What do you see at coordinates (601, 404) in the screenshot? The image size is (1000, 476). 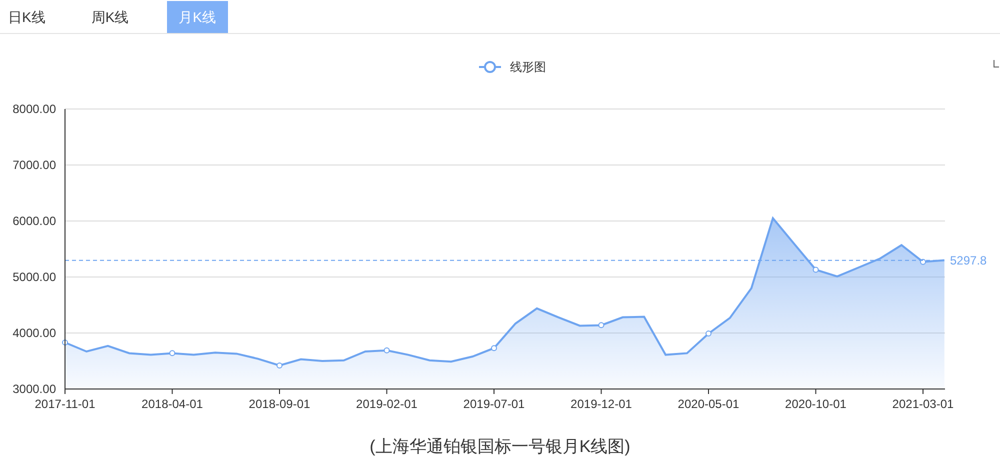 I see `x-axis-label: 2019-12-01` at bounding box center [601, 404].